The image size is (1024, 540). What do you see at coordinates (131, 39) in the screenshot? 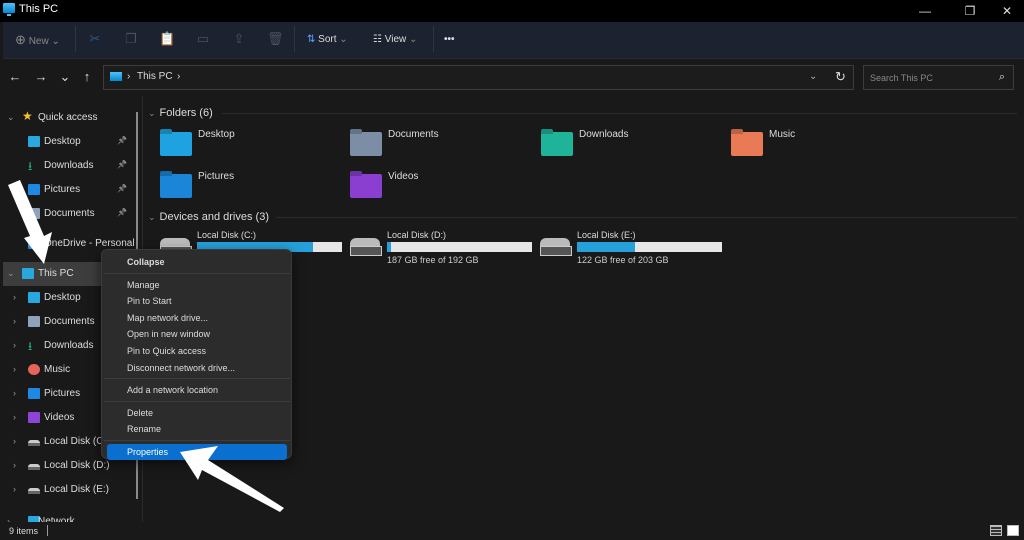
I see `copy-icon: ❐` at bounding box center [131, 39].